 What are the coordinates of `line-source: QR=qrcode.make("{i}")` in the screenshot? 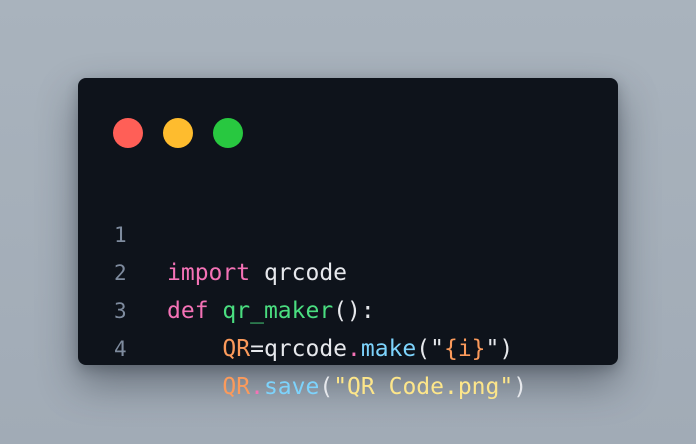 It's located at (340, 349).